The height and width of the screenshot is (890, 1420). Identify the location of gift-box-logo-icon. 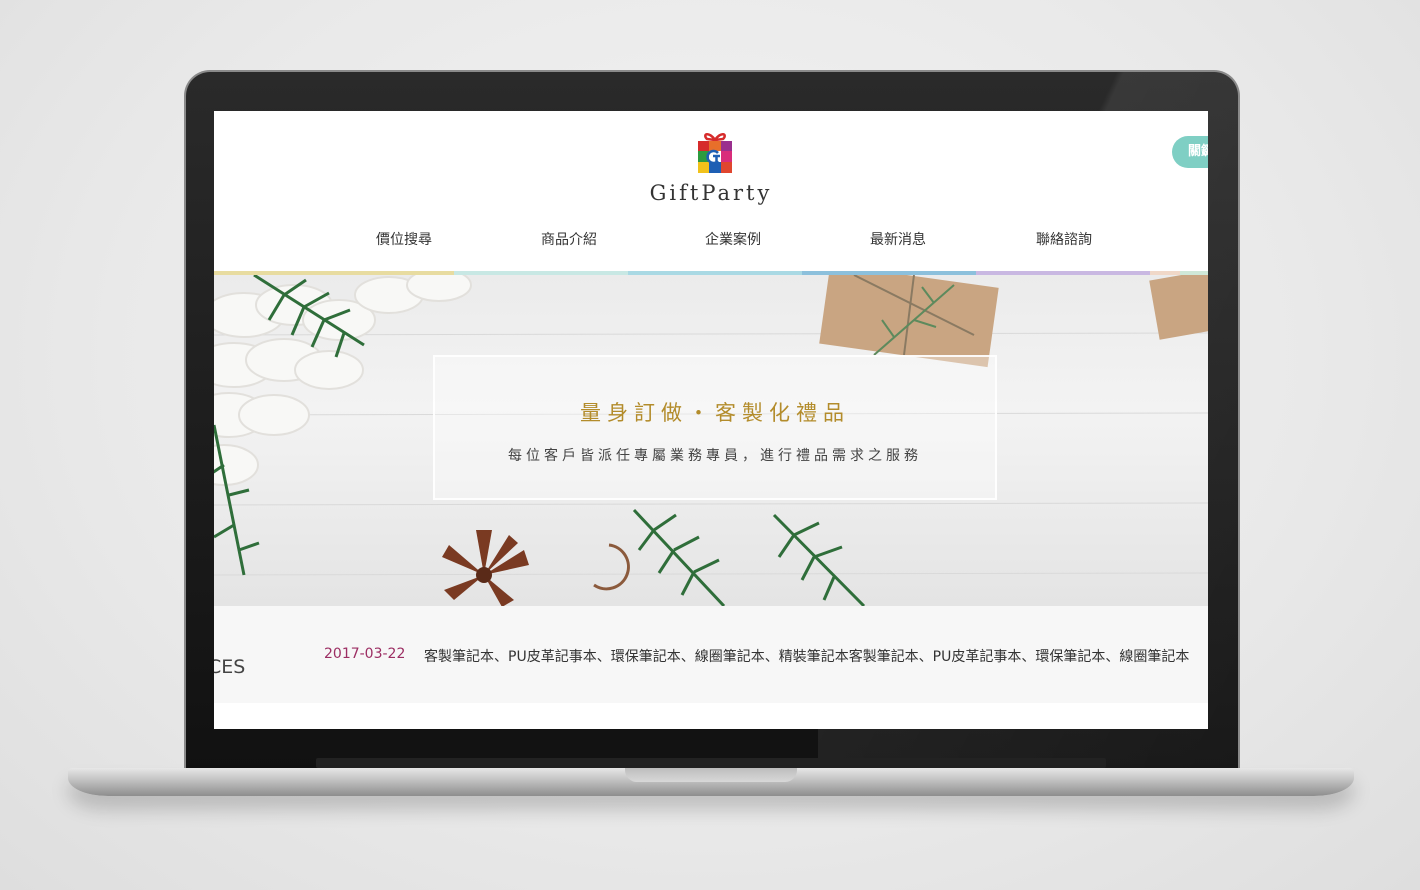
(715, 151).